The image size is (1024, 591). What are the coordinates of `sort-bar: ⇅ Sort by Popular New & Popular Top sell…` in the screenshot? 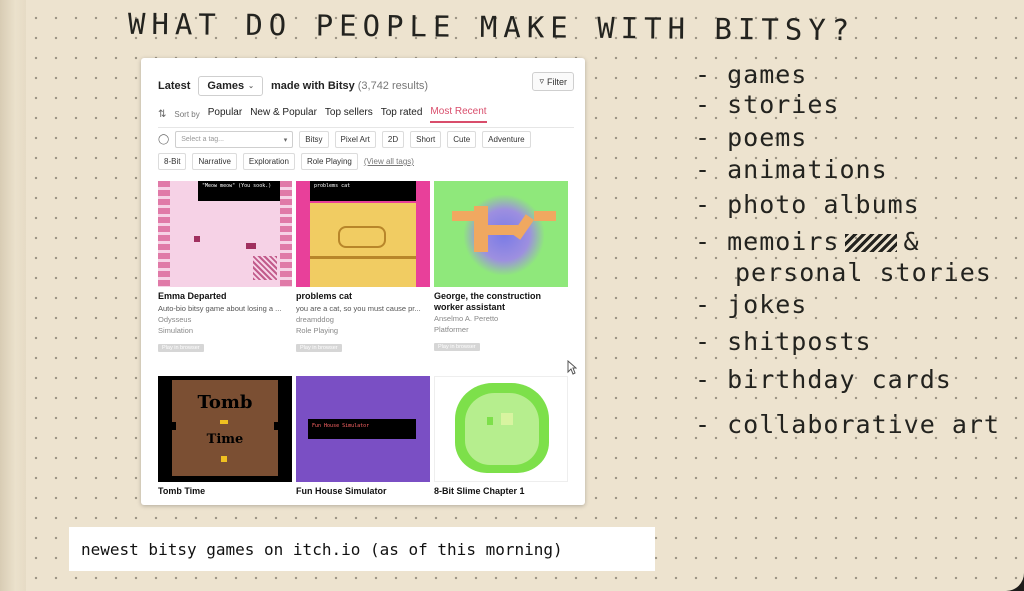 It's located at (322, 114).